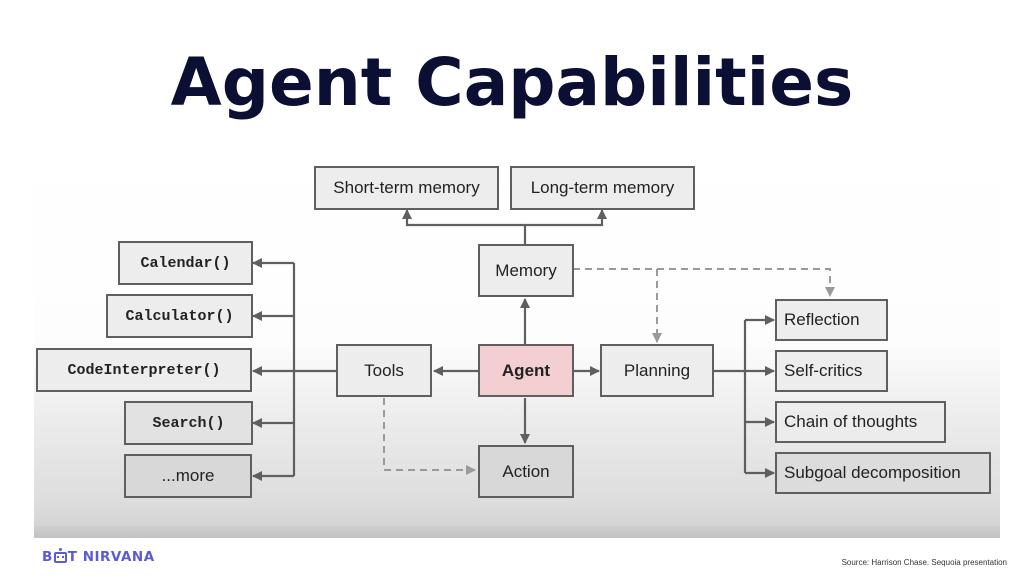 The image size is (1024, 576). I want to click on node-plan-selfcritics: Self-critics, so click(831, 371).